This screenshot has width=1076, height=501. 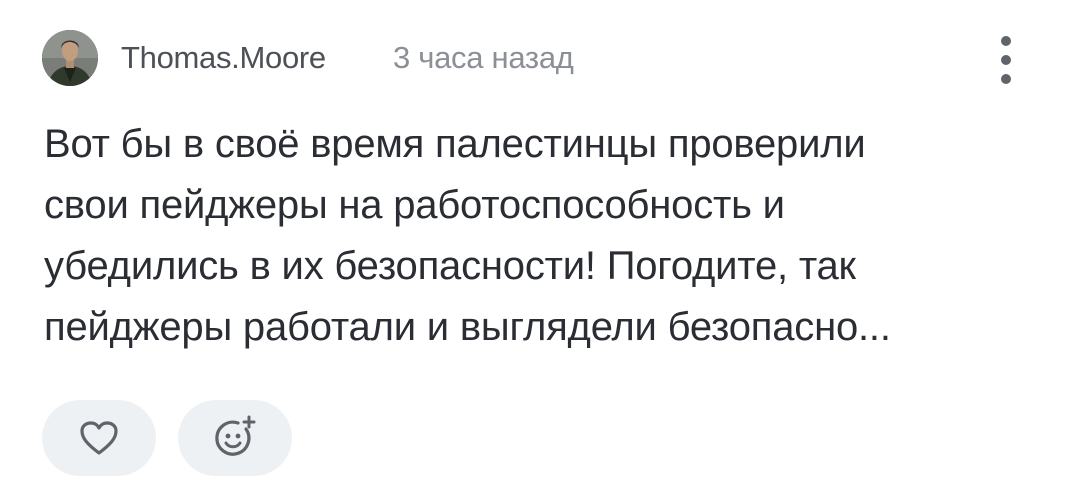 I want to click on add-reaction-button, so click(x=235, y=438).